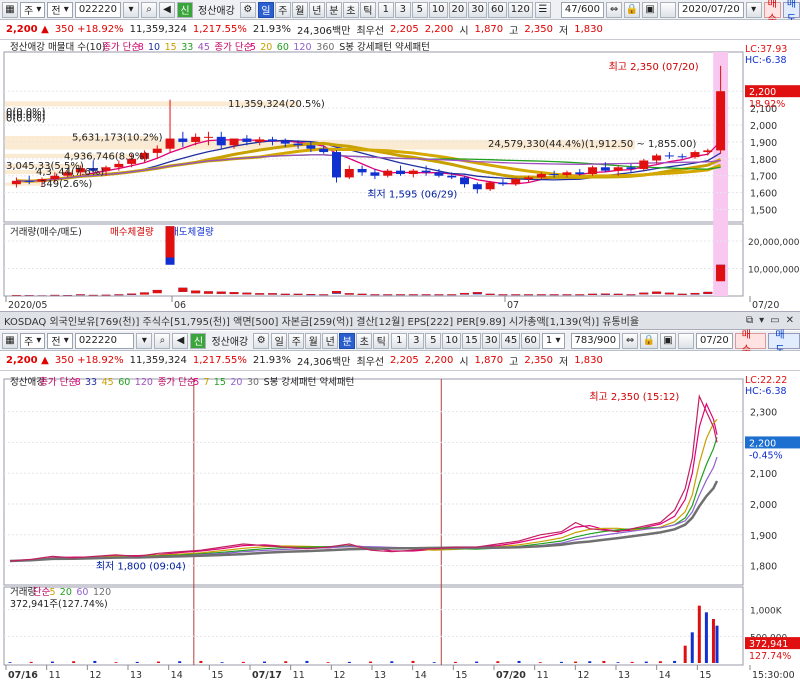 Image resolution: width=800 pixels, height=684 pixels. What do you see at coordinates (59, 604) in the screenshot?
I see `volume-current-label: 372,941주(127.74%)` at bounding box center [59, 604].